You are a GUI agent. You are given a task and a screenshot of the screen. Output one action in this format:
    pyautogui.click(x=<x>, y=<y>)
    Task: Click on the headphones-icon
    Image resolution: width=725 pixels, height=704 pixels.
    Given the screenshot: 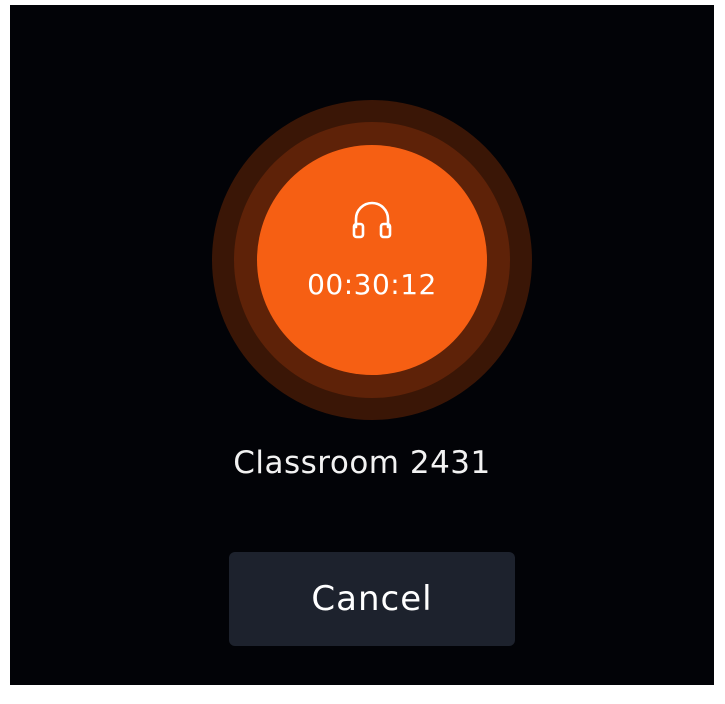 What is the action you would take?
    pyautogui.click(x=372, y=219)
    